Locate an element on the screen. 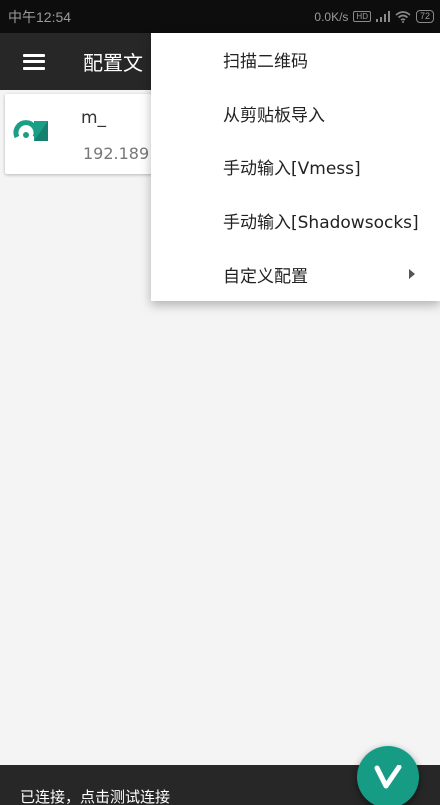  menu-item-label: 扫描二维码 is located at coordinates (265, 62).